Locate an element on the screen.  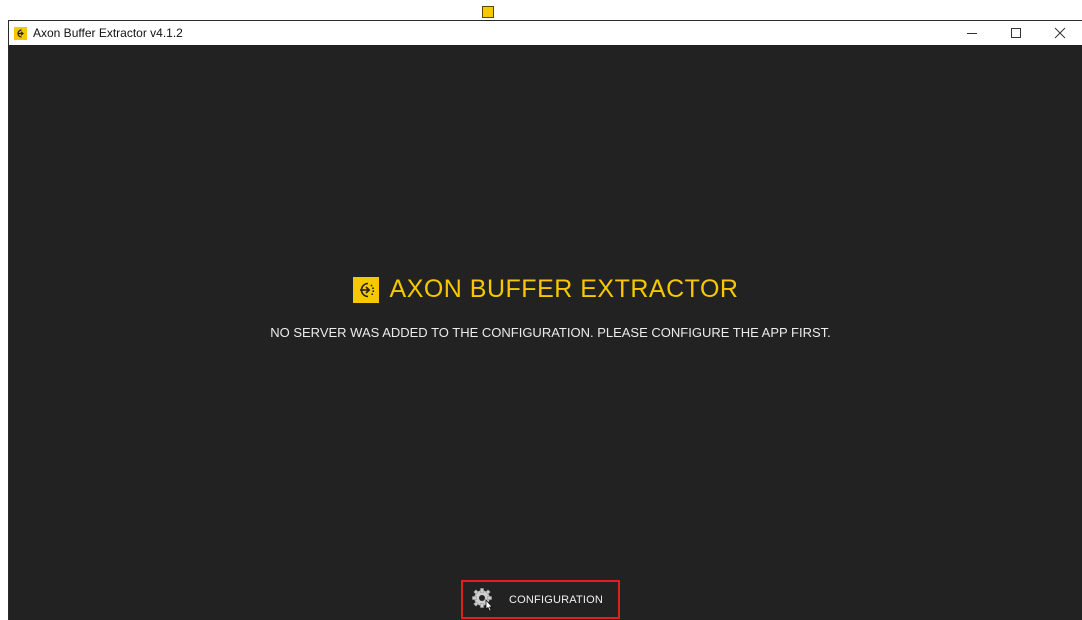
brand-title: AXON BUFFER EXTRACTOR is located at coordinates (564, 289).